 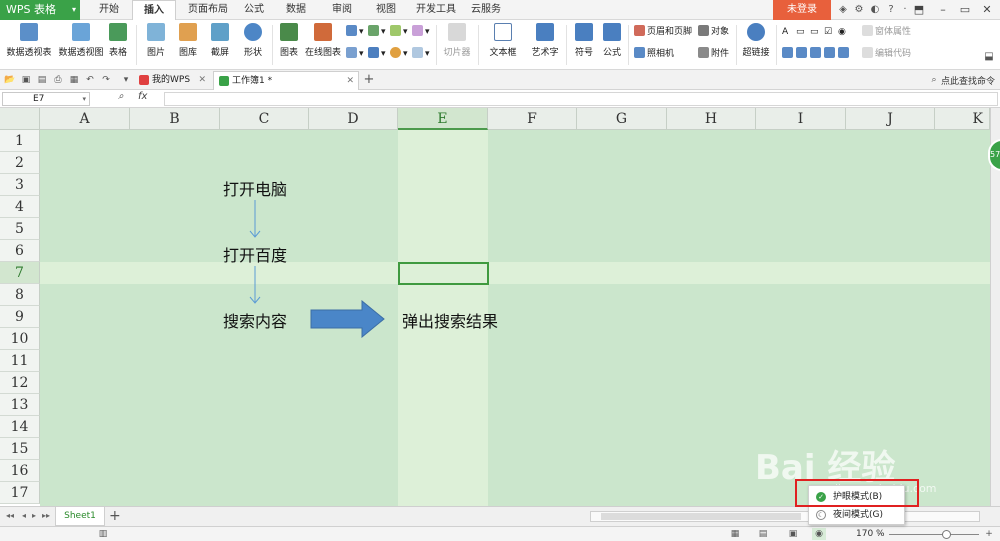 What do you see at coordinates (40, 10) in the screenshot?
I see `app-menu-button: WPS 表格 ▾` at bounding box center [40, 10].